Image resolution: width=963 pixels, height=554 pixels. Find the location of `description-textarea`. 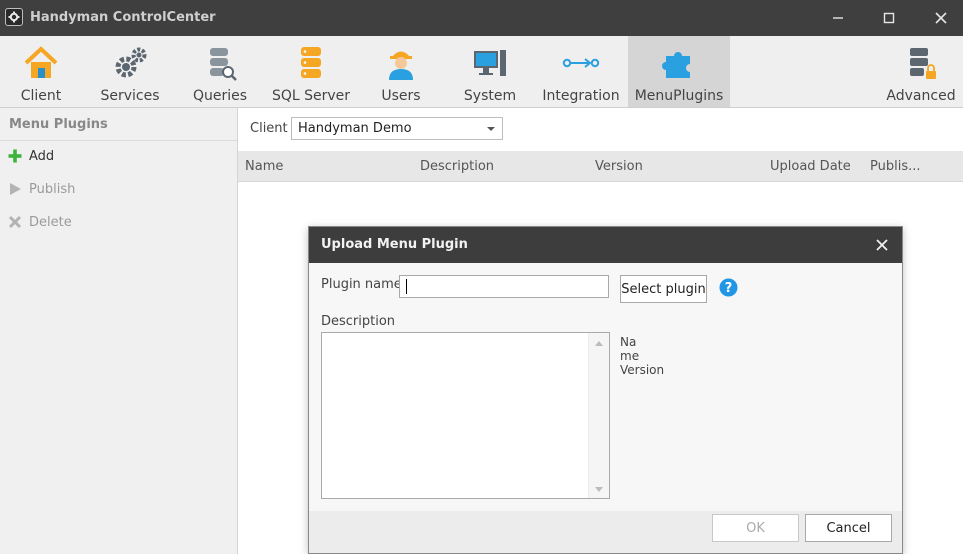

description-textarea is located at coordinates (454, 415).